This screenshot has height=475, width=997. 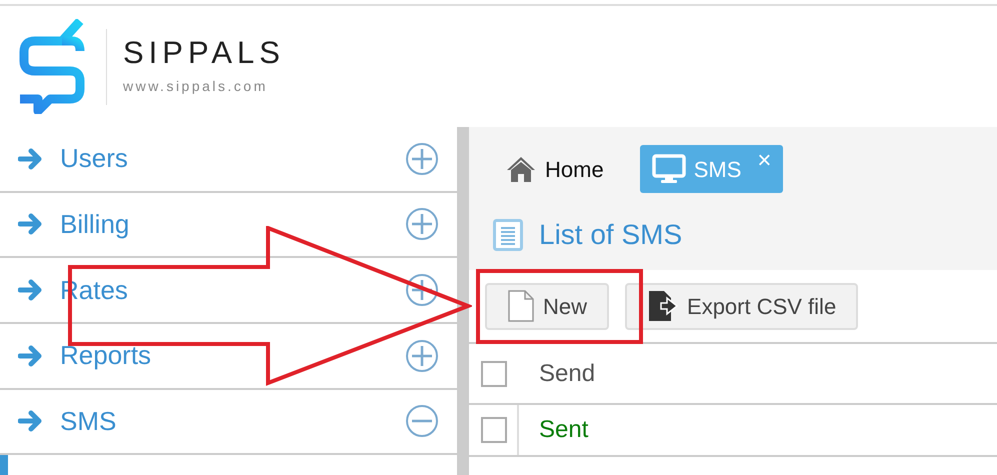 I want to click on home-icon, so click(x=521, y=169).